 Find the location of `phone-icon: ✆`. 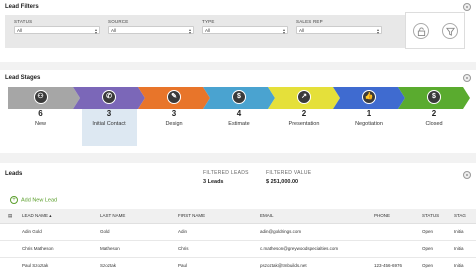

phone-icon: ✆ is located at coordinates (109, 97).